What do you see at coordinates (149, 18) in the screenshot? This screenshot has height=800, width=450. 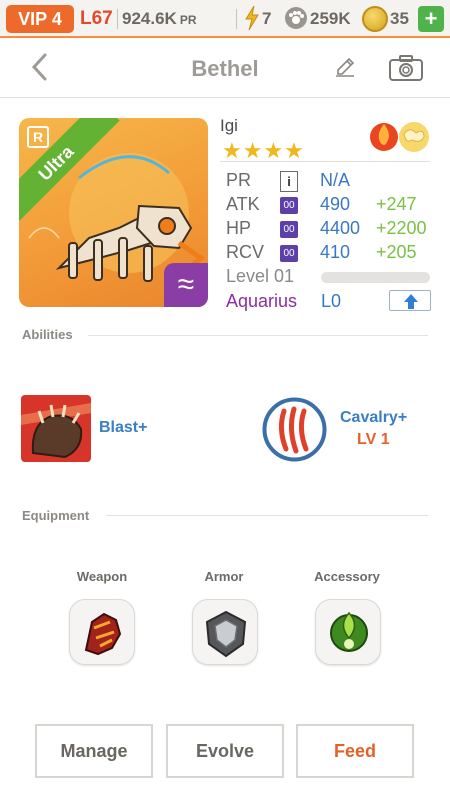 I see `power-value: 924.6K` at bounding box center [149, 18].